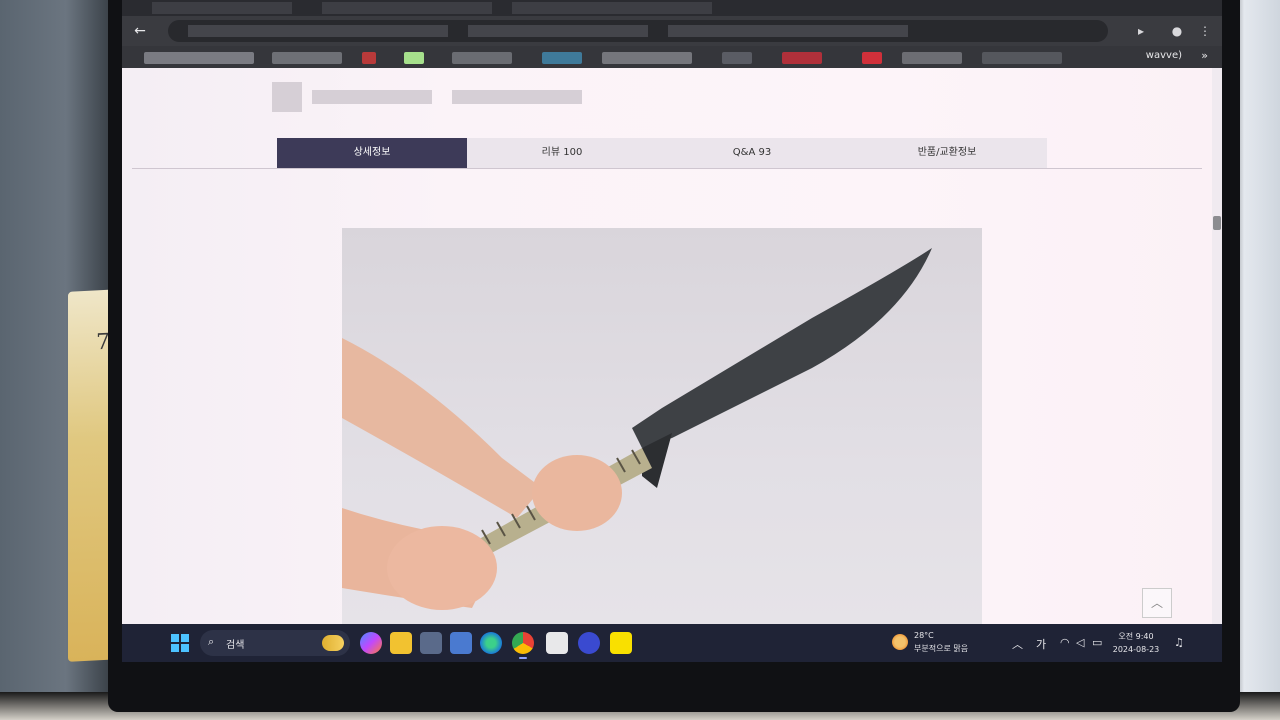 Image resolution: width=1280 pixels, height=720 pixels. What do you see at coordinates (1080, 642) in the screenshot?
I see `volume-icon: ◁` at bounding box center [1080, 642].